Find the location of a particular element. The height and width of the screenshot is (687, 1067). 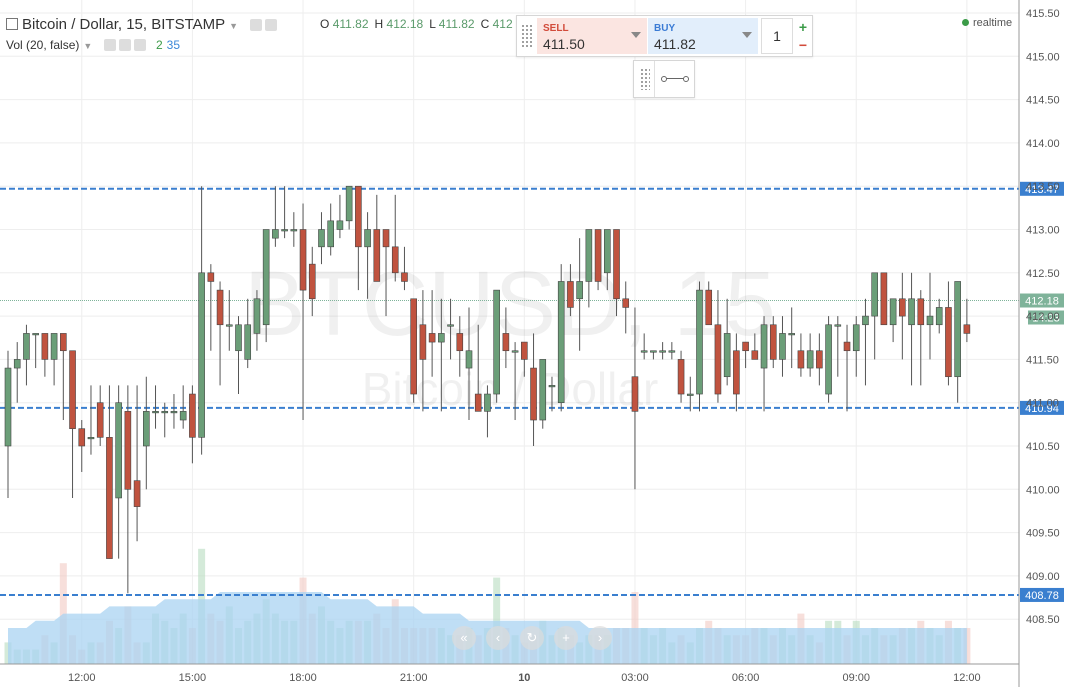

drawing-toolbar is located at coordinates (664, 79).